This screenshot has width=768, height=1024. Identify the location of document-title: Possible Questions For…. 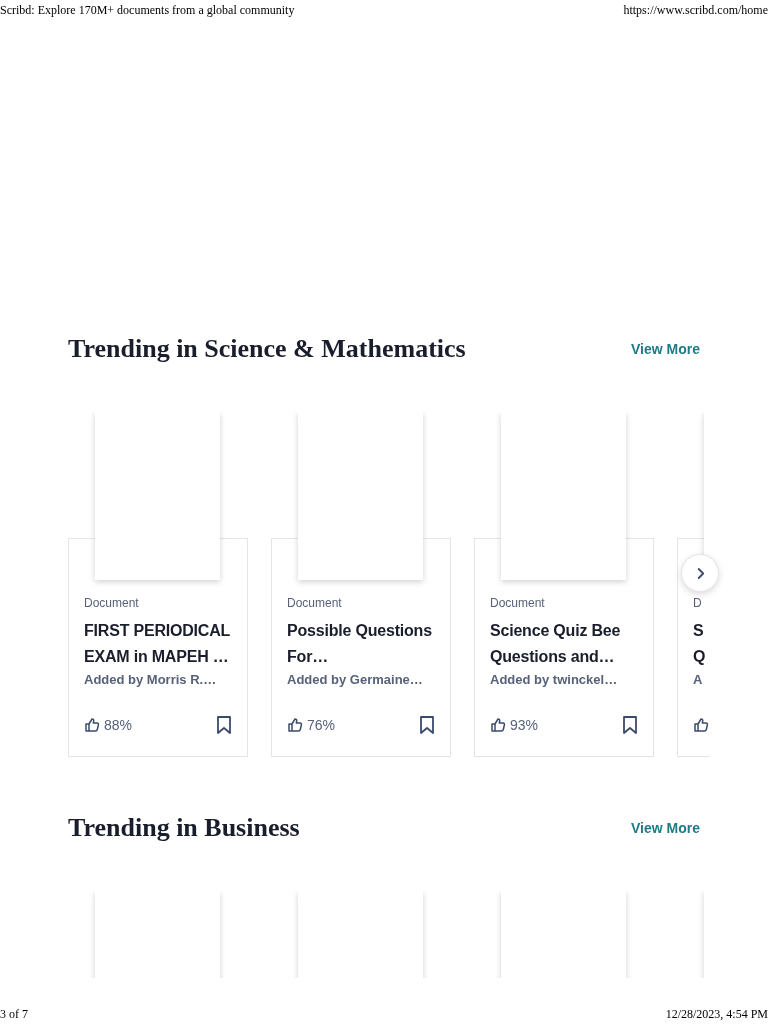
(364, 644).